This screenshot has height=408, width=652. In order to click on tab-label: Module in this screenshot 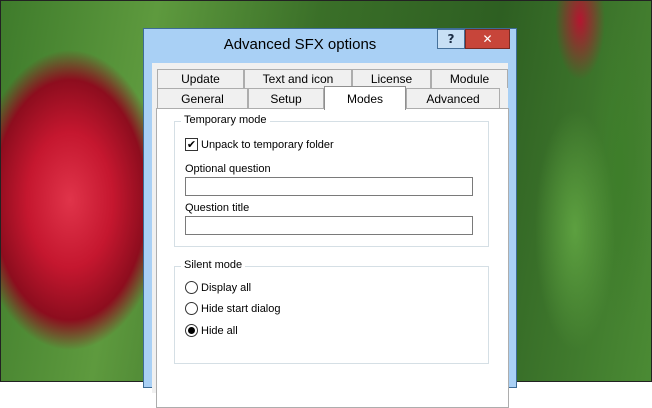, I will do `click(469, 79)`.